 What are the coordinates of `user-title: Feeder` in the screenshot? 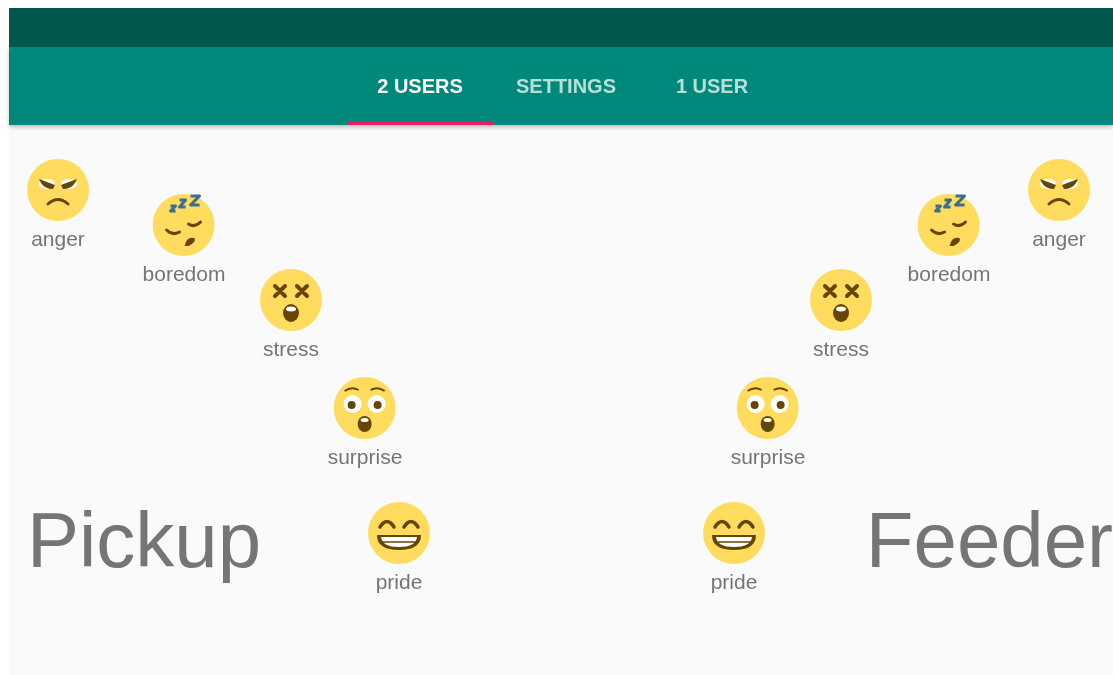 It's located at (989, 540).